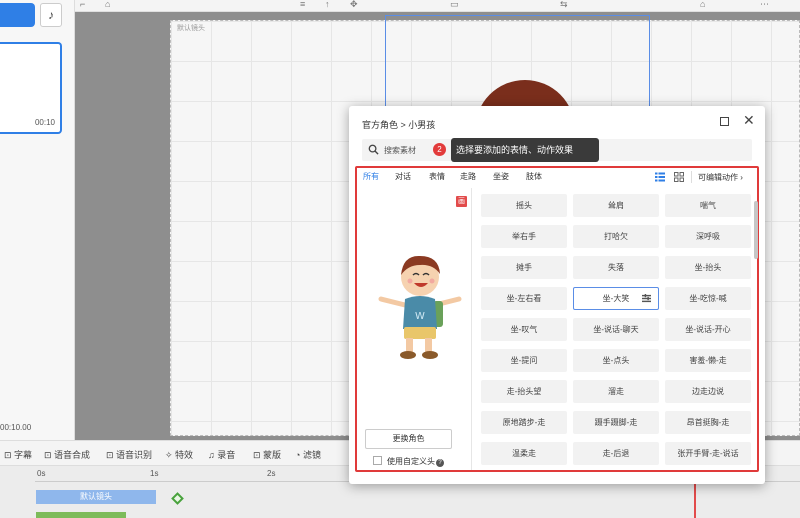 Image resolution: width=800 pixels, height=518 pixels. What do you see at coordinates (179, 454) in the screenshot?
I see `tool-effects: ✧ 特效` at bounding box center [179, 454].